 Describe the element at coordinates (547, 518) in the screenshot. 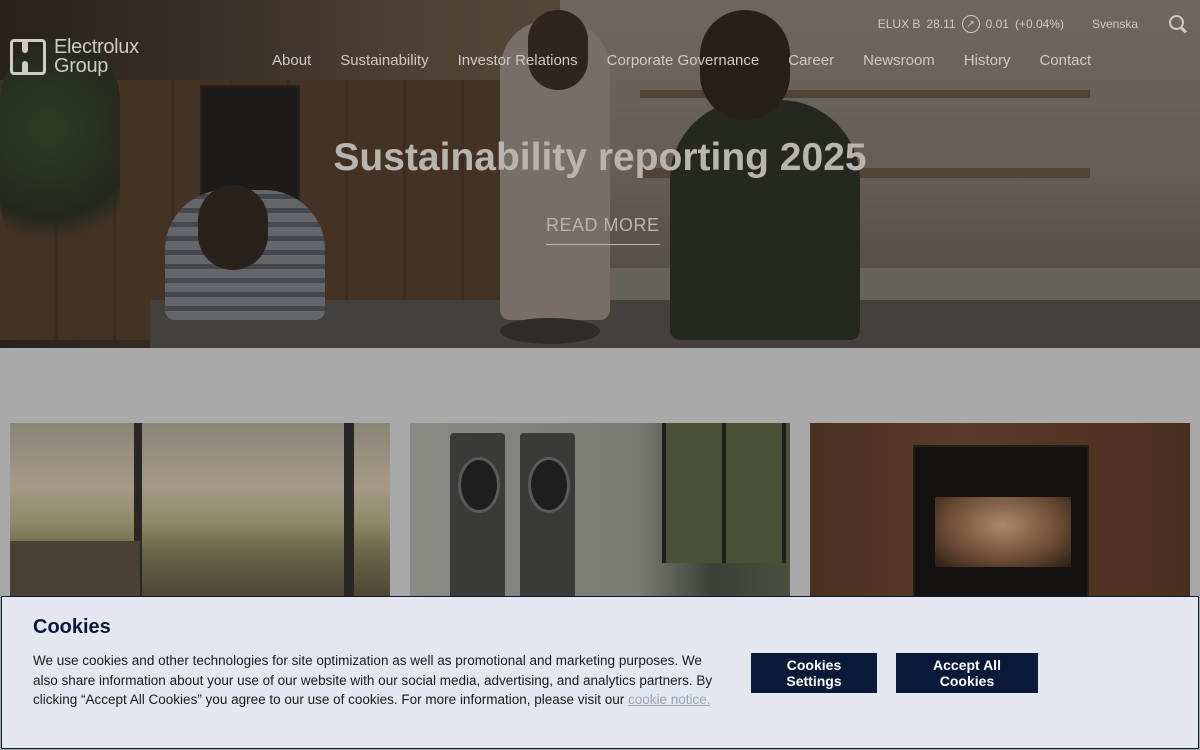

I see `dryer-image` at that location.